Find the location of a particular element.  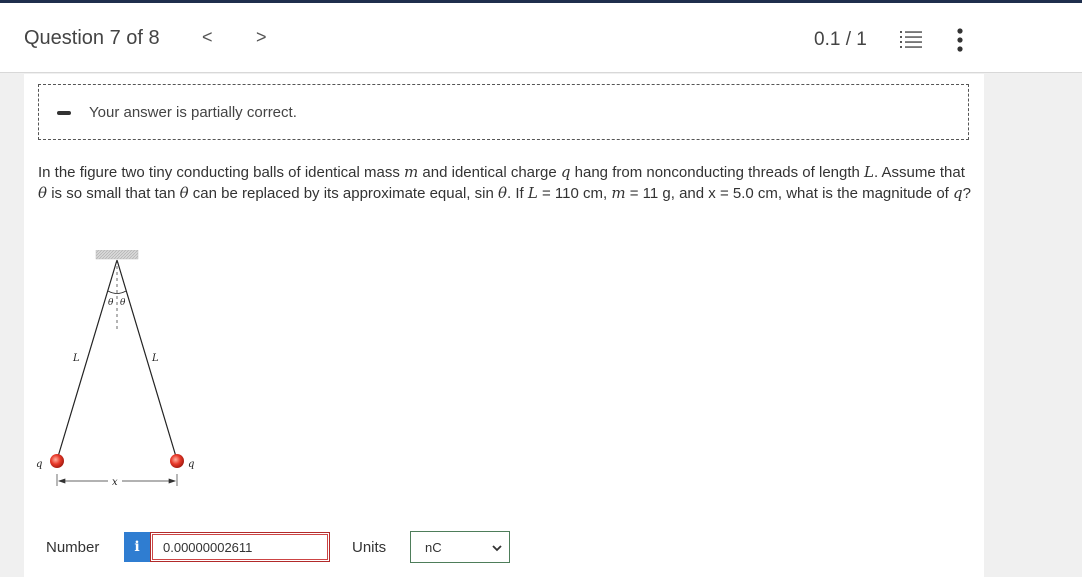

ceiling-support is located at coordinates (117, 255).